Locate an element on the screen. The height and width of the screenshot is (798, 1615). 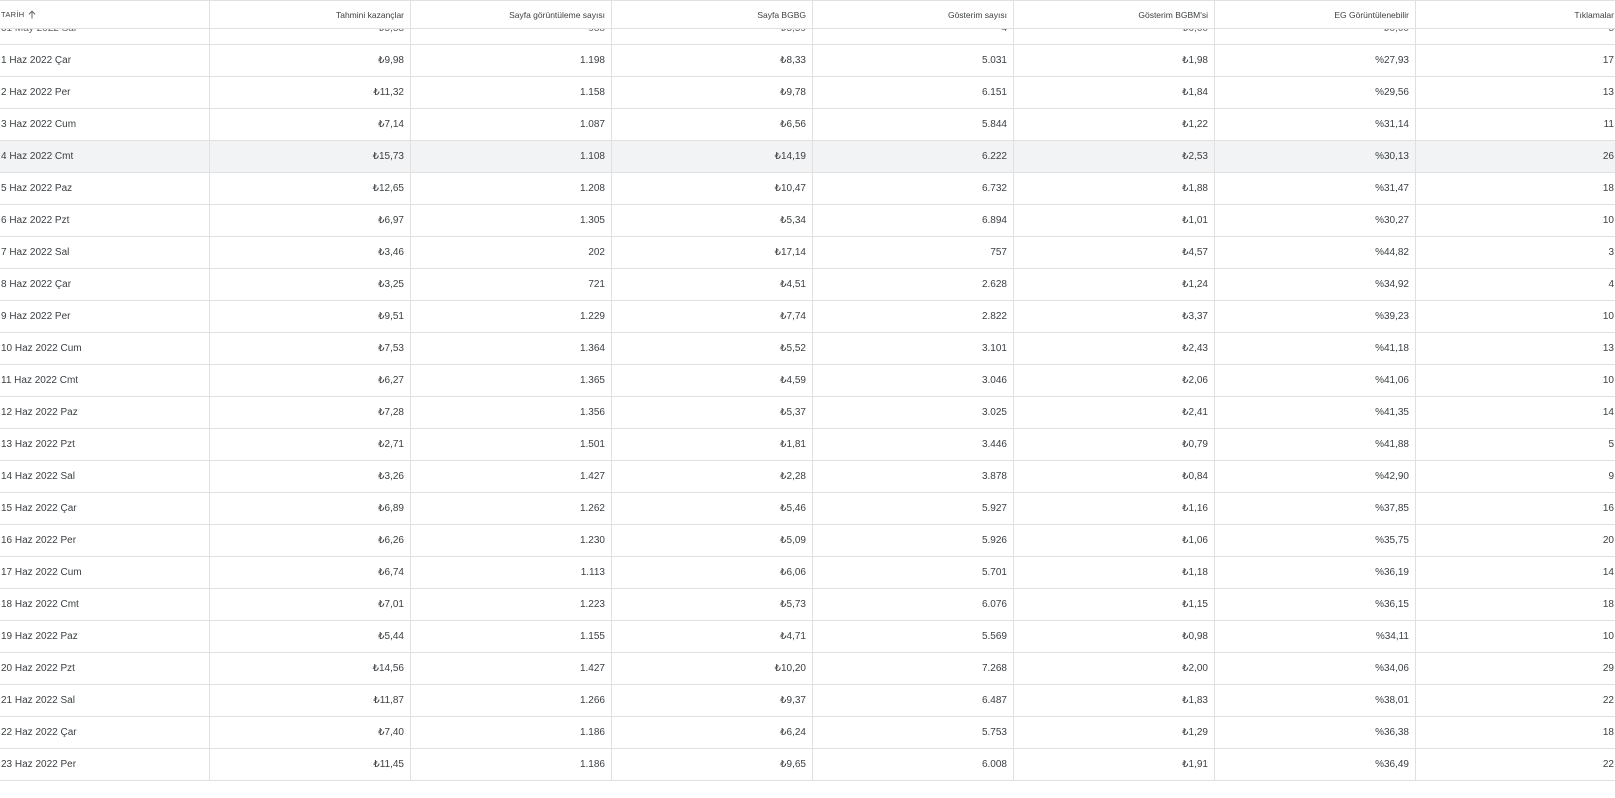
cell-impressions: 5.926 is located at coordinates (913, 540).